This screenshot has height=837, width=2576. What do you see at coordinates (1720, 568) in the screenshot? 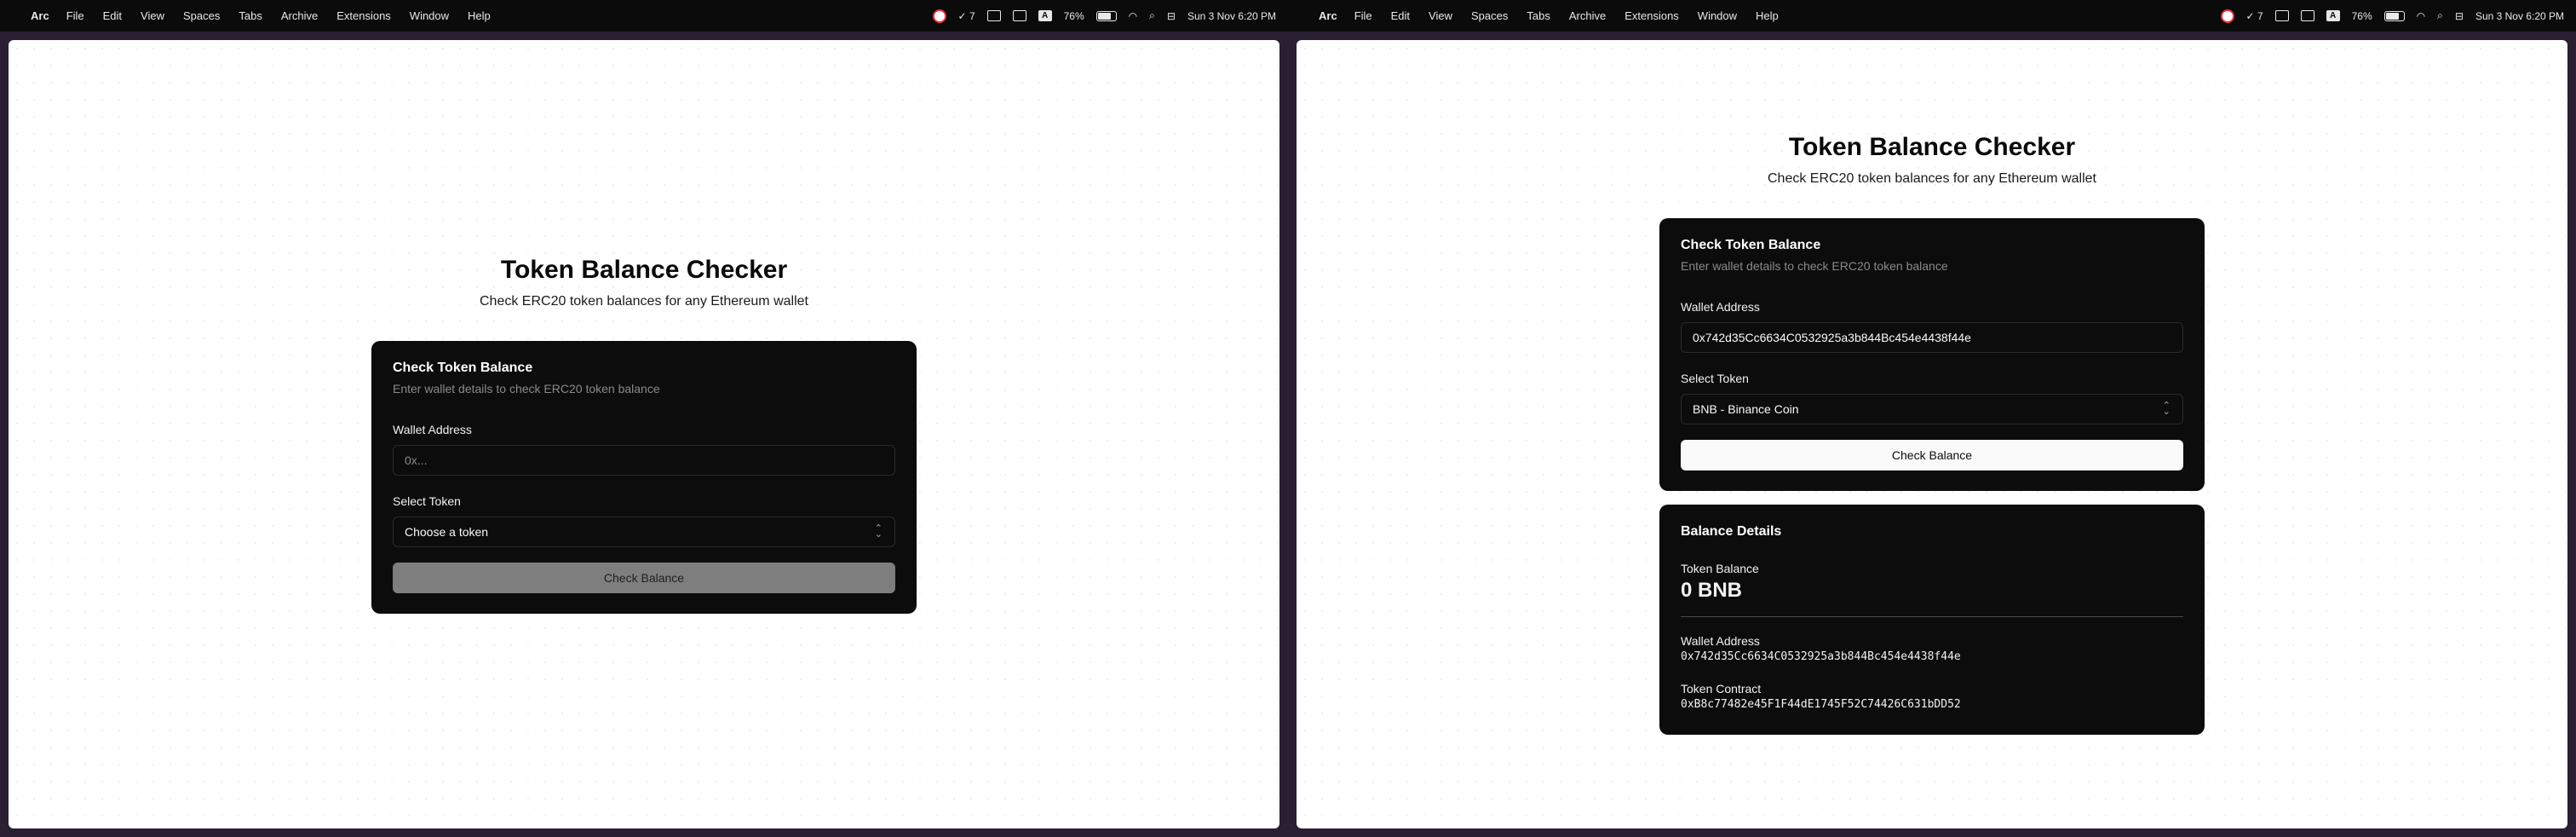
I see `token-balance-label: Token Balance` at bounding box center [1720, 568].